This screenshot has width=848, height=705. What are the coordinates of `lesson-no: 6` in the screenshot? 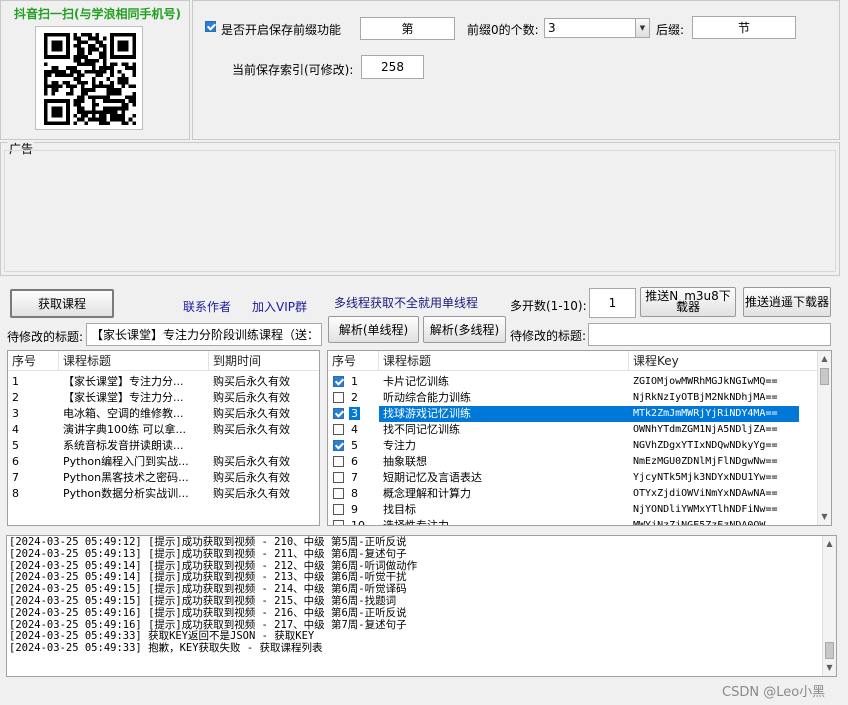 It's located at (354, 461).